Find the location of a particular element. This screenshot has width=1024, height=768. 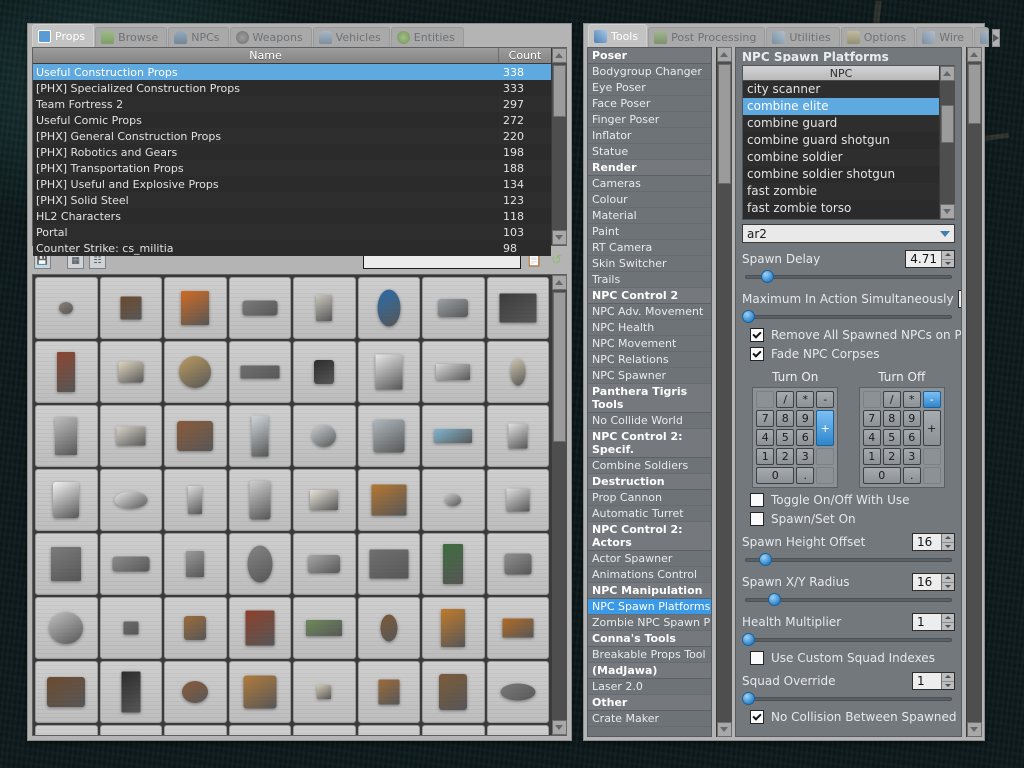

fade-corpses-checkbox is located at coordinates (757, 354).